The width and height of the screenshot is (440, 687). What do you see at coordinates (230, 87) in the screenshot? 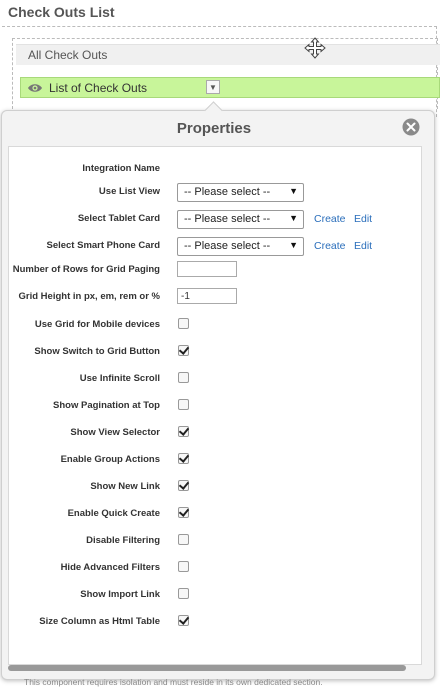
I see `list-of-check-outs-bar: List of Check Outs ▼` at bounding box center [230, 87].